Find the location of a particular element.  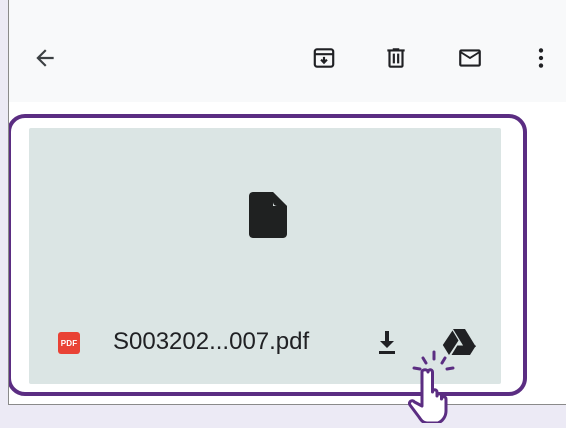

more-options-button is located at coordinates (541, 58).